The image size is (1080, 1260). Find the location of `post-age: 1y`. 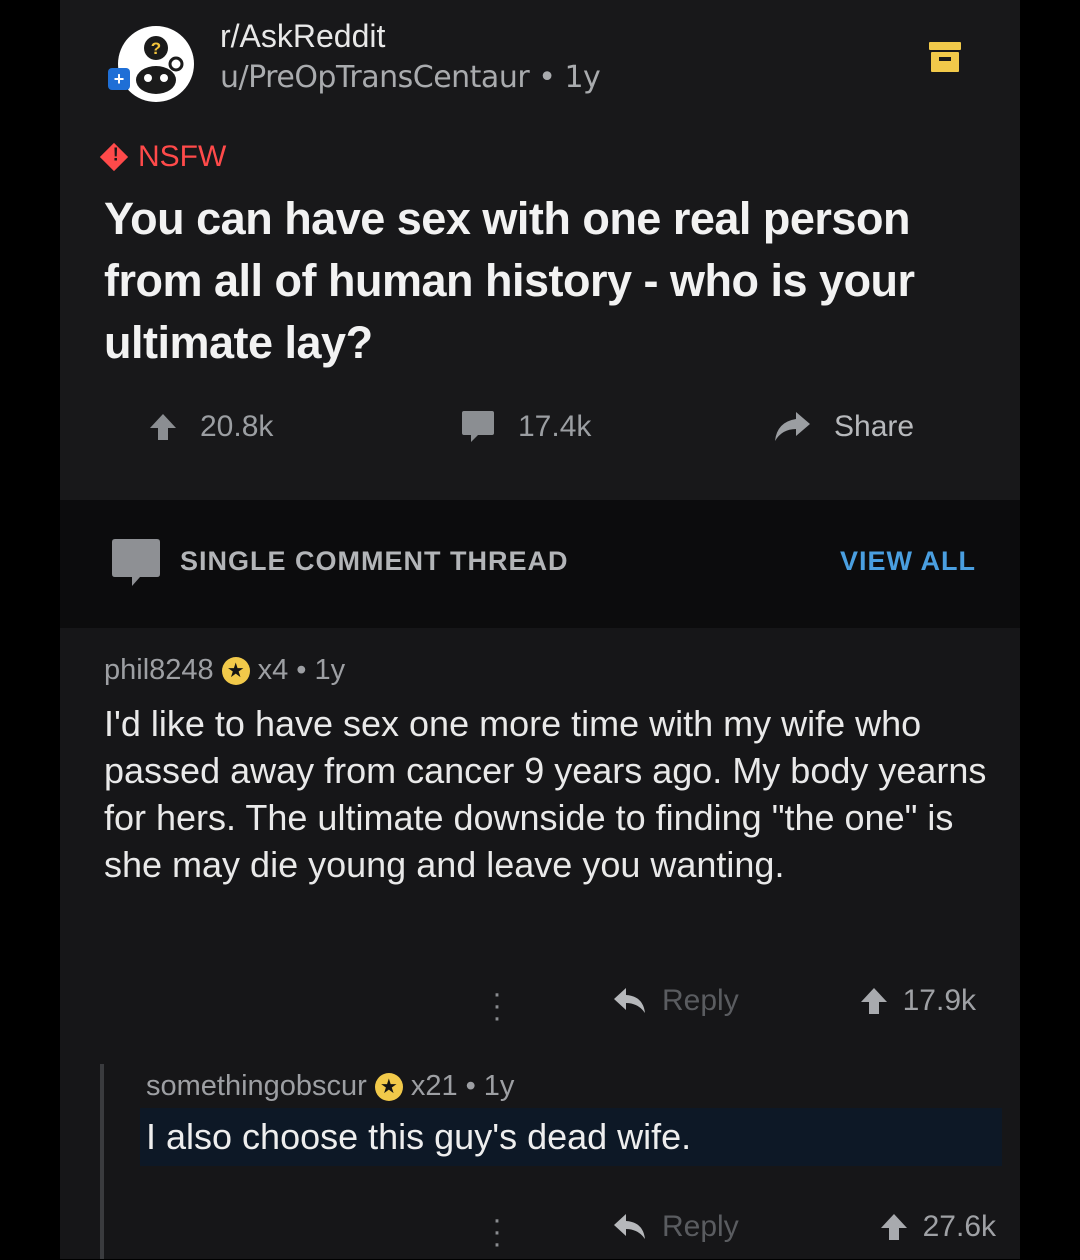

post-age: 1y is located at coordinates (582, 77).